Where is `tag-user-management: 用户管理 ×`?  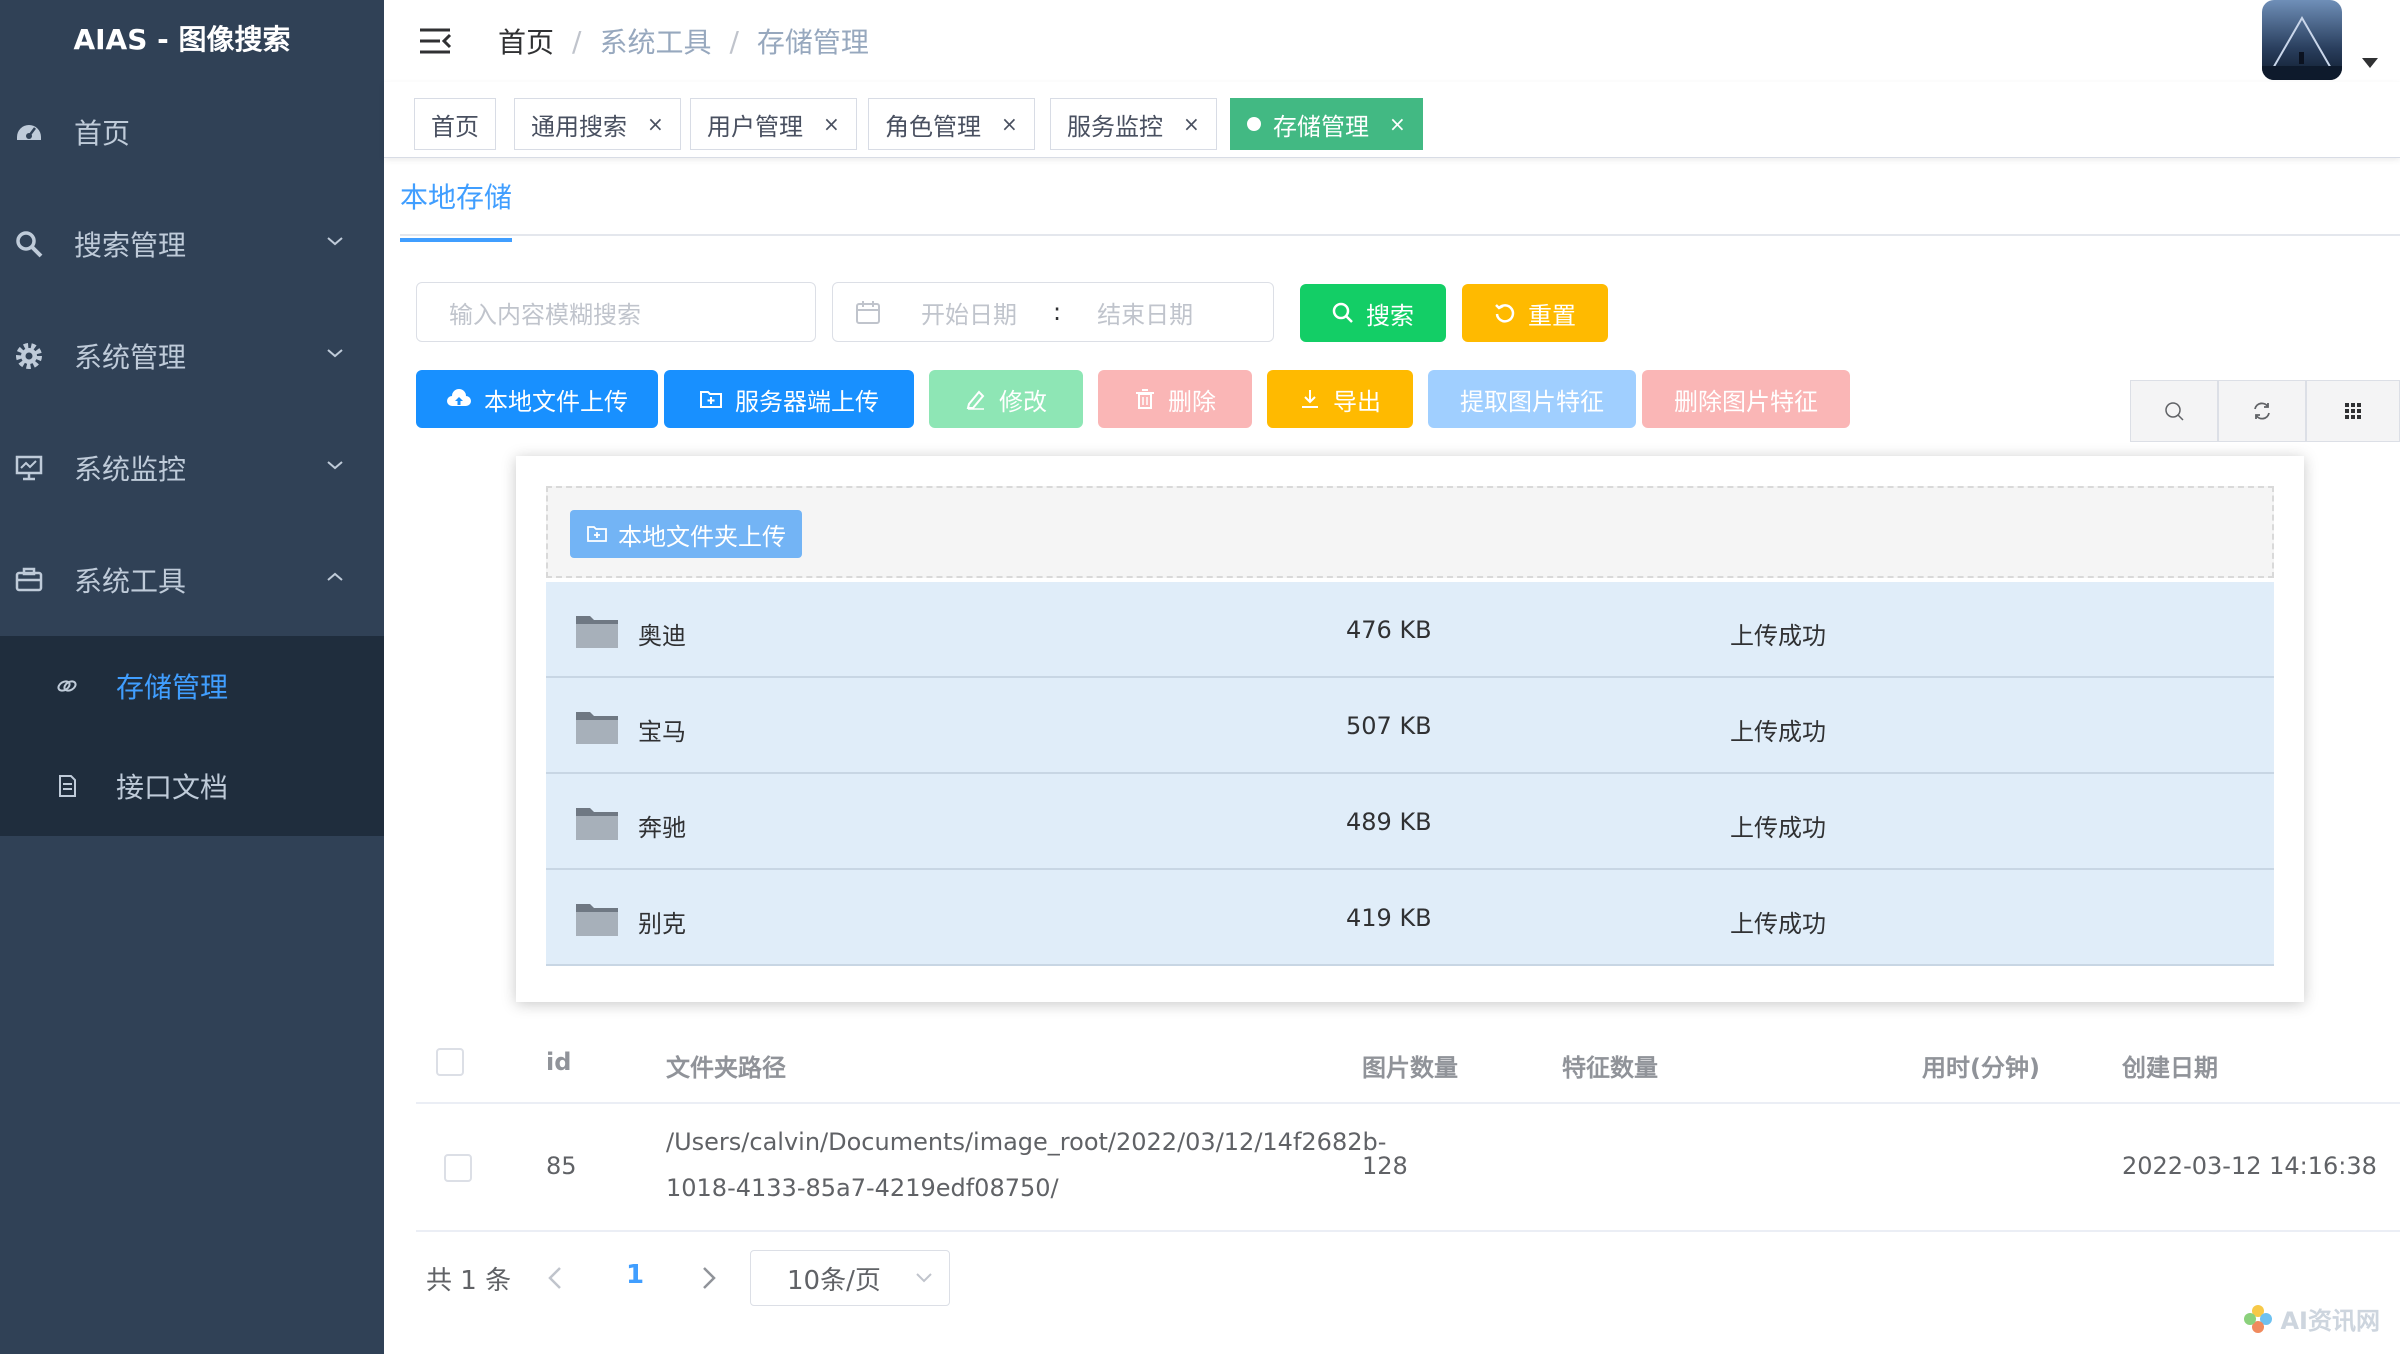 tag-user-management: 用户管理 × is located at coordinates (773, 124).